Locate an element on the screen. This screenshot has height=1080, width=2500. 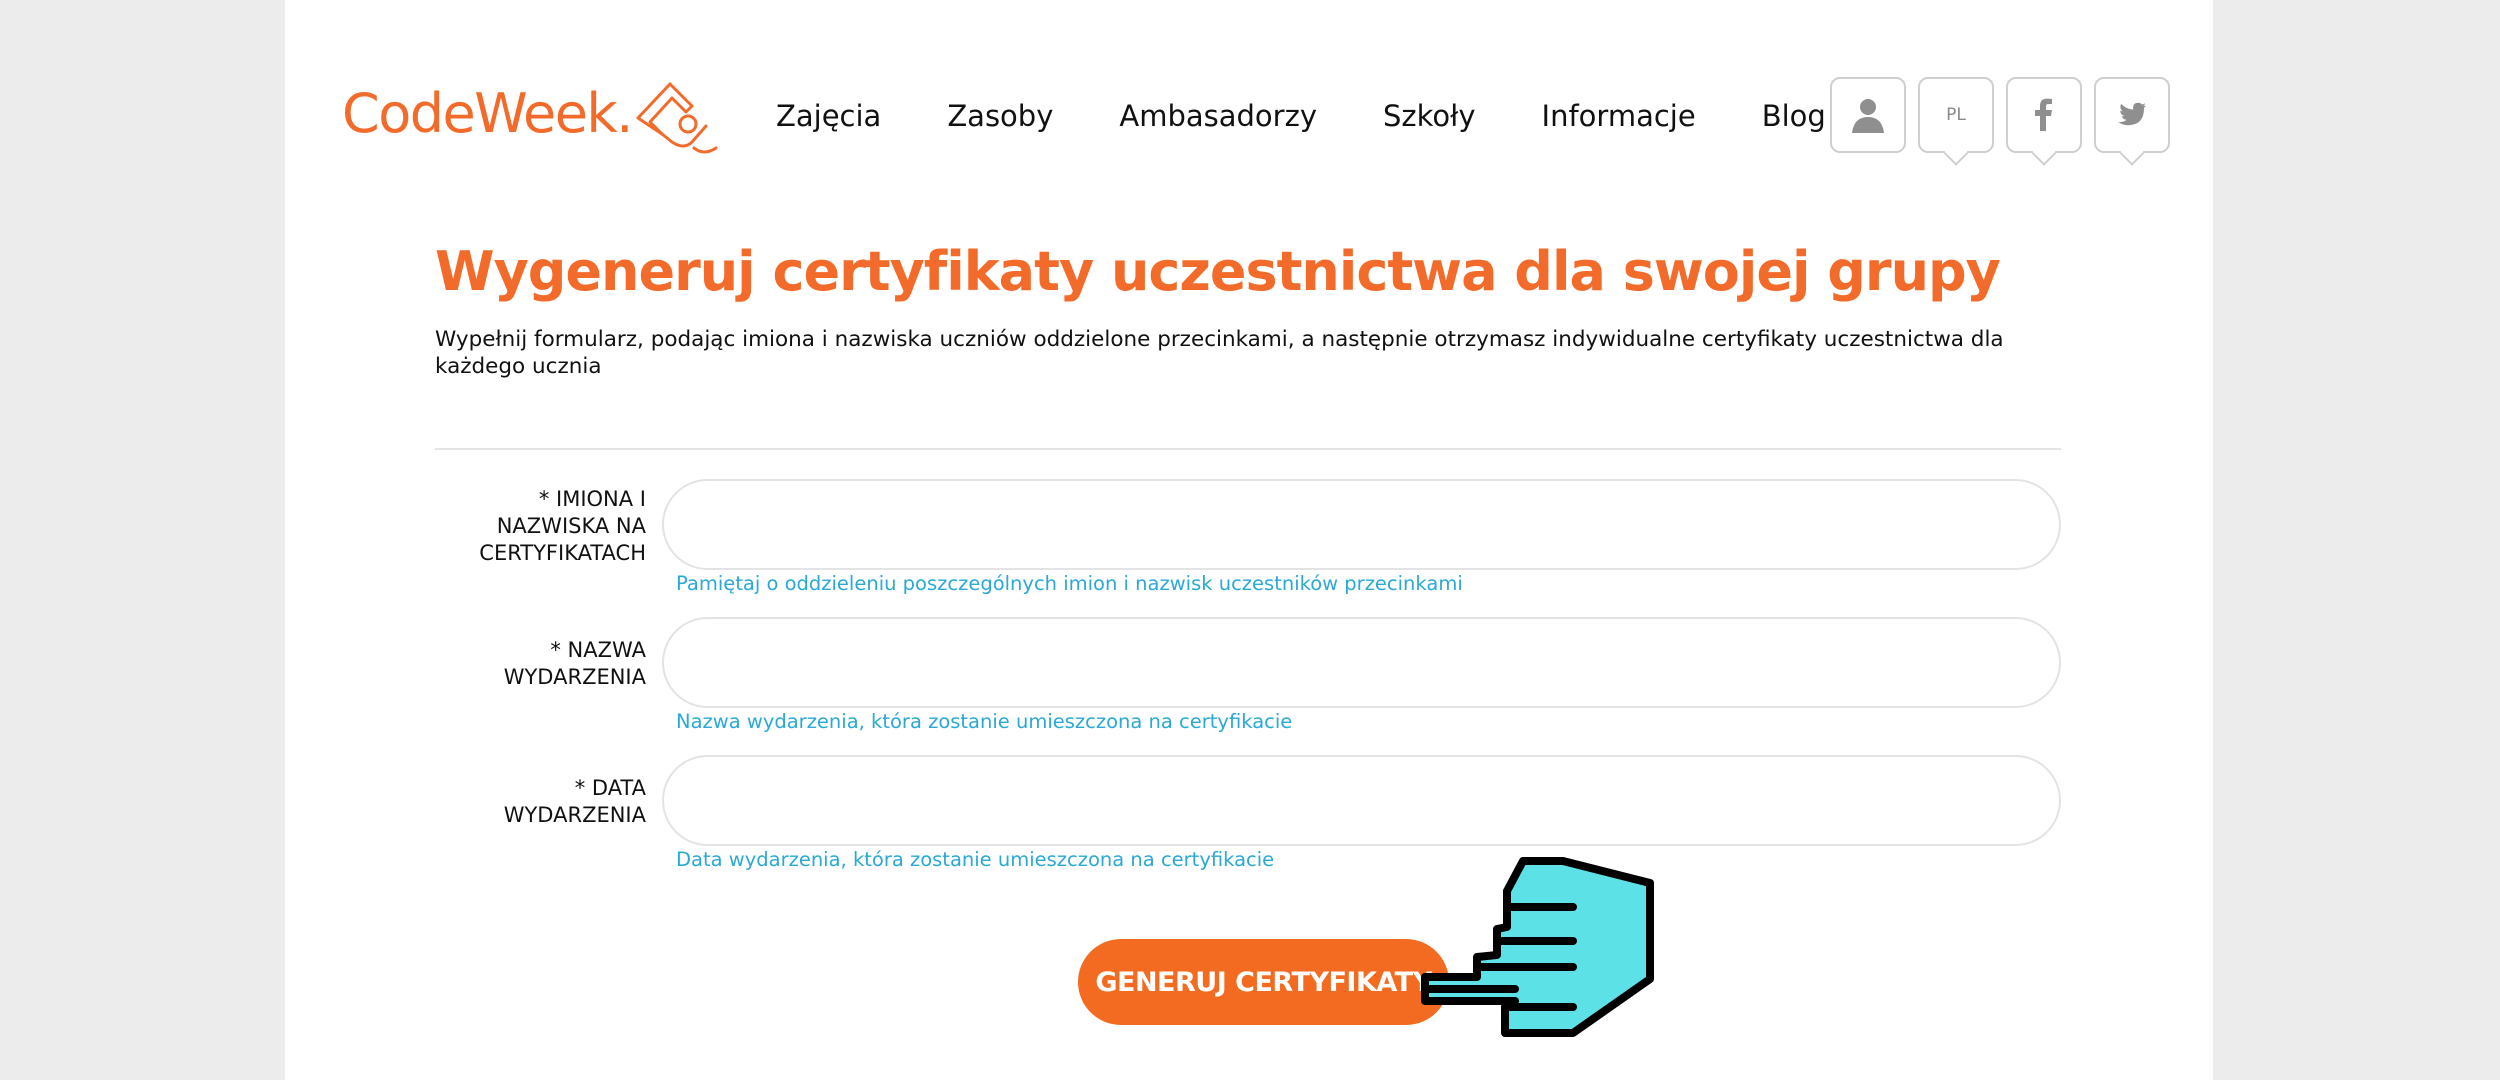
language-label: PL is located at coordinates (1956, 115).